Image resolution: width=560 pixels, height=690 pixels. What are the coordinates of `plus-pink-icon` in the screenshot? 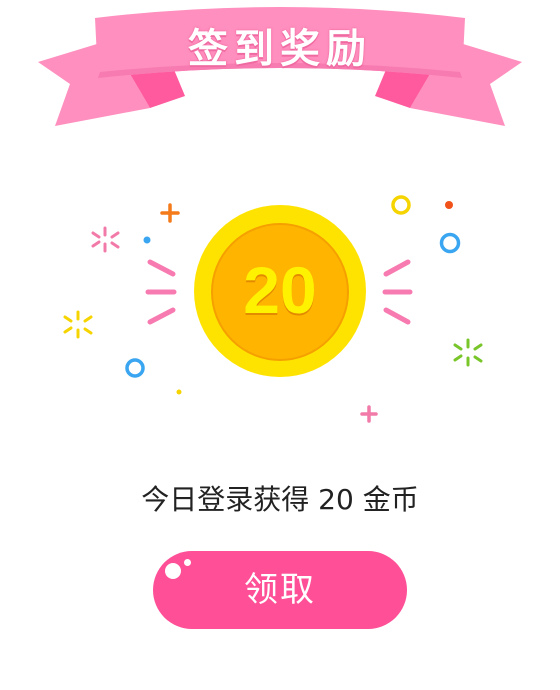 It's located at (369, 414).